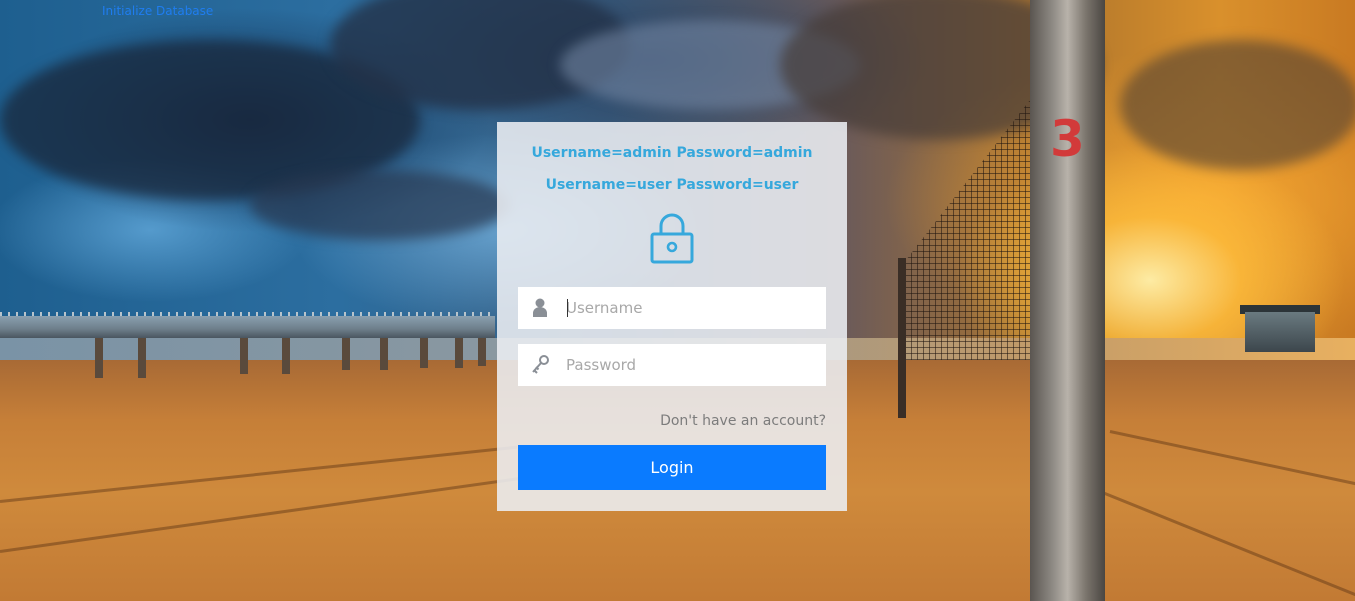  I want to click on pole-number: 3, so click(1067, 139).